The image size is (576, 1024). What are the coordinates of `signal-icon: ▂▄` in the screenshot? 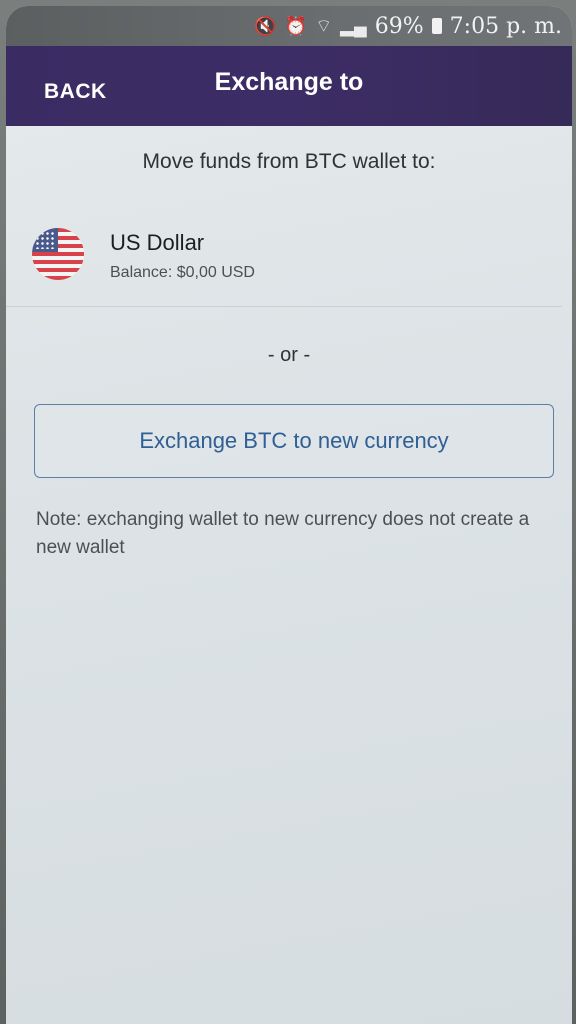 It's located at (353, 25).